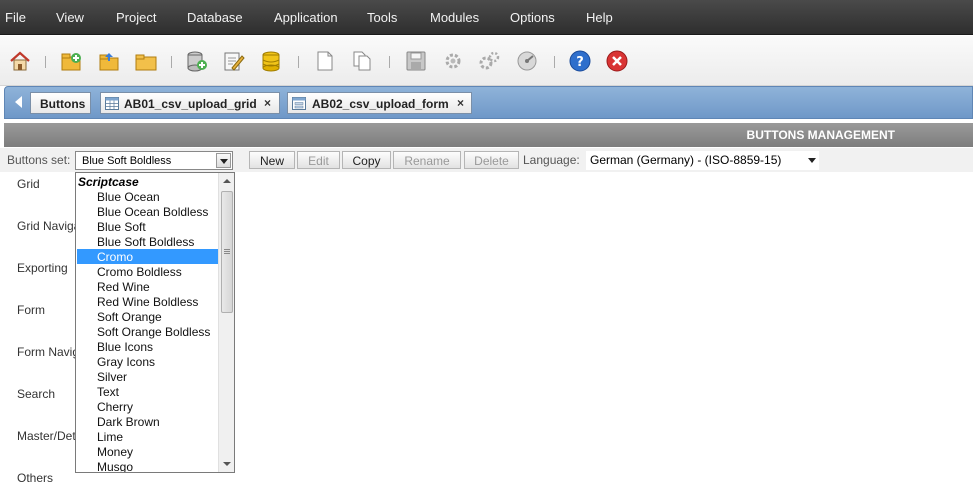 This screenshot has width=973, height=498. Describe the element at coordinates (427, 160) in the screenshot. I see `rename-button: Rename` at that location.